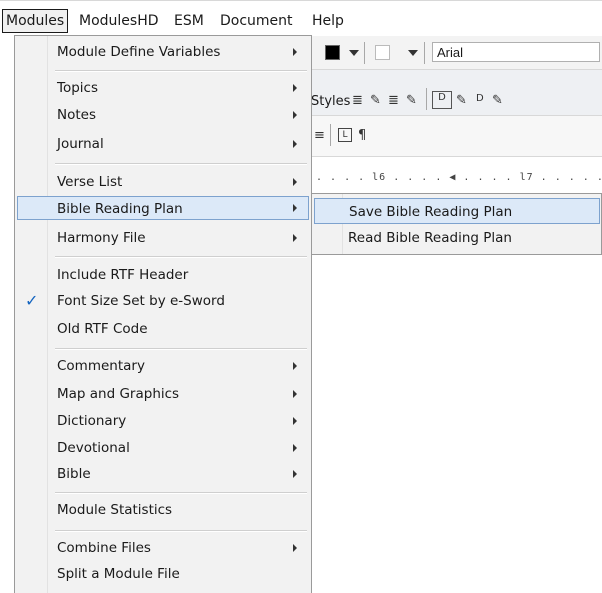 This screenshot has width=602, height=593. What do you see at coordinates (431, 212) in the screenshot?
I see `menu-item-label: Save Bible Reading Plan` at bounding box center [431, 212].